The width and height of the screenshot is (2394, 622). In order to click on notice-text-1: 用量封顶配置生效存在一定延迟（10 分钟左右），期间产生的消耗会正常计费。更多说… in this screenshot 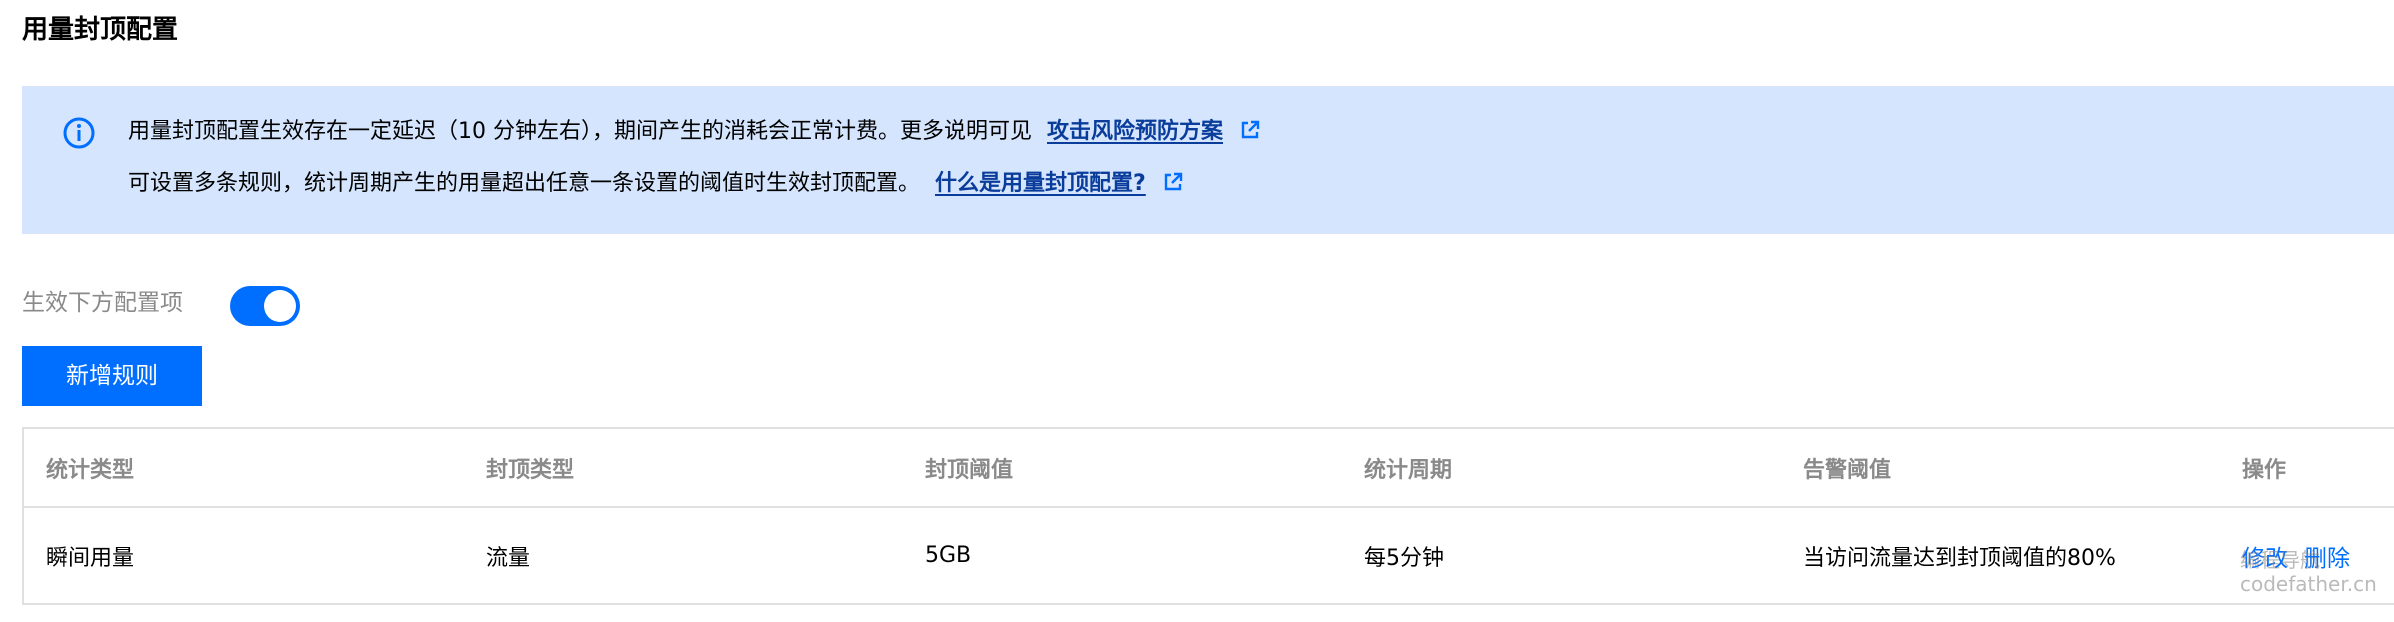, I will do `click(580, 131)`.